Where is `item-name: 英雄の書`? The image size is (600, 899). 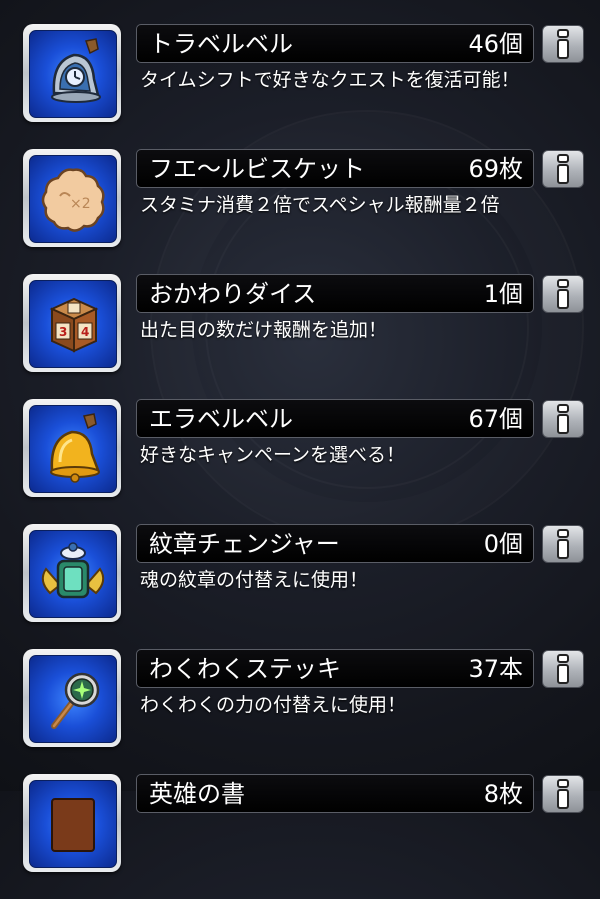
item-name: 英雄の書 is located at coordinates (197, 794).